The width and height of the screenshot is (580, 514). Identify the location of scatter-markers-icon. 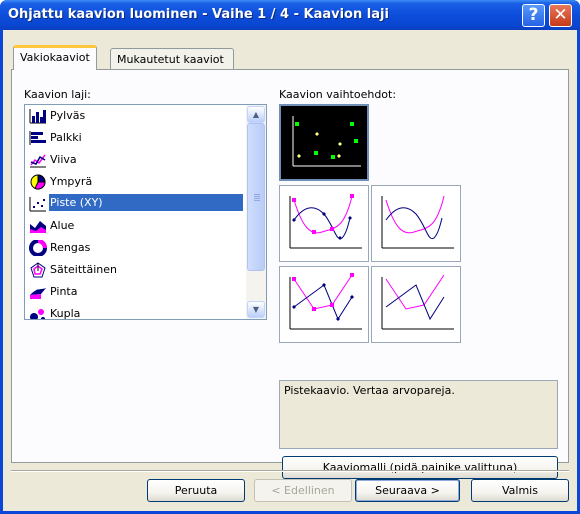
(326, 141).